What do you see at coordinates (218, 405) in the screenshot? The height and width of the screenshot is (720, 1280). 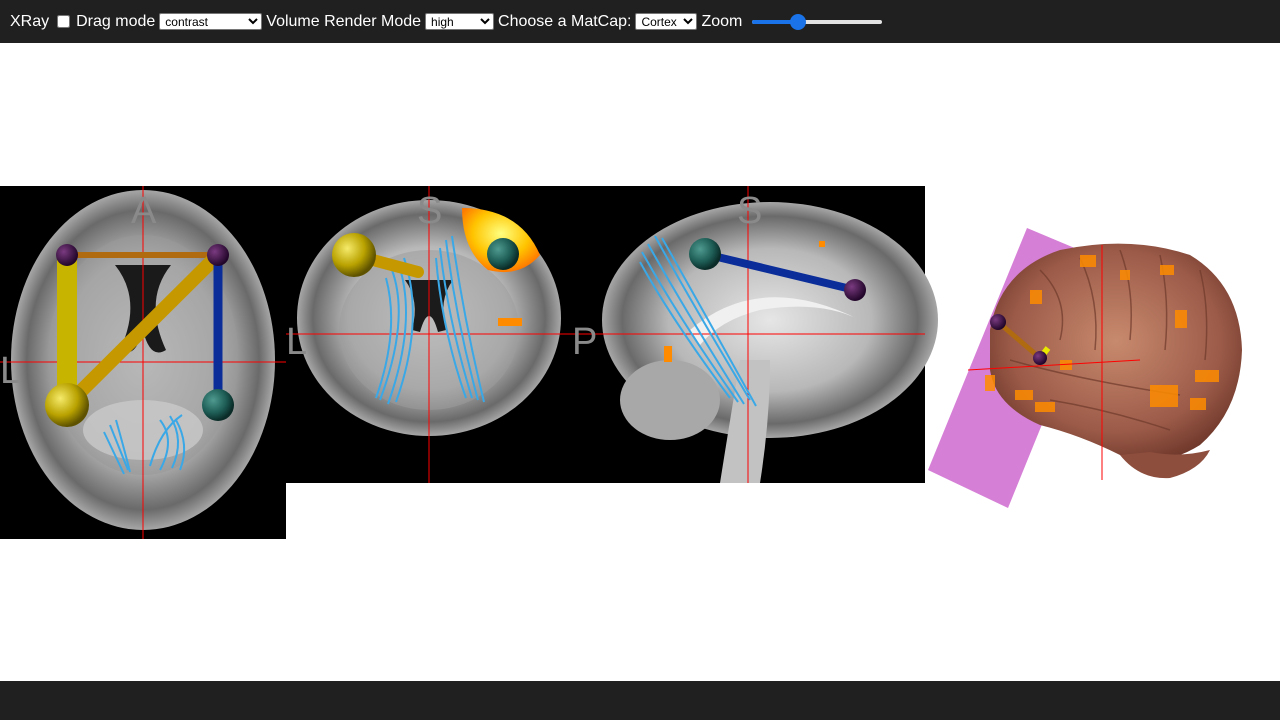 I see `axial-node-teal` at bounding box center [218, 405].